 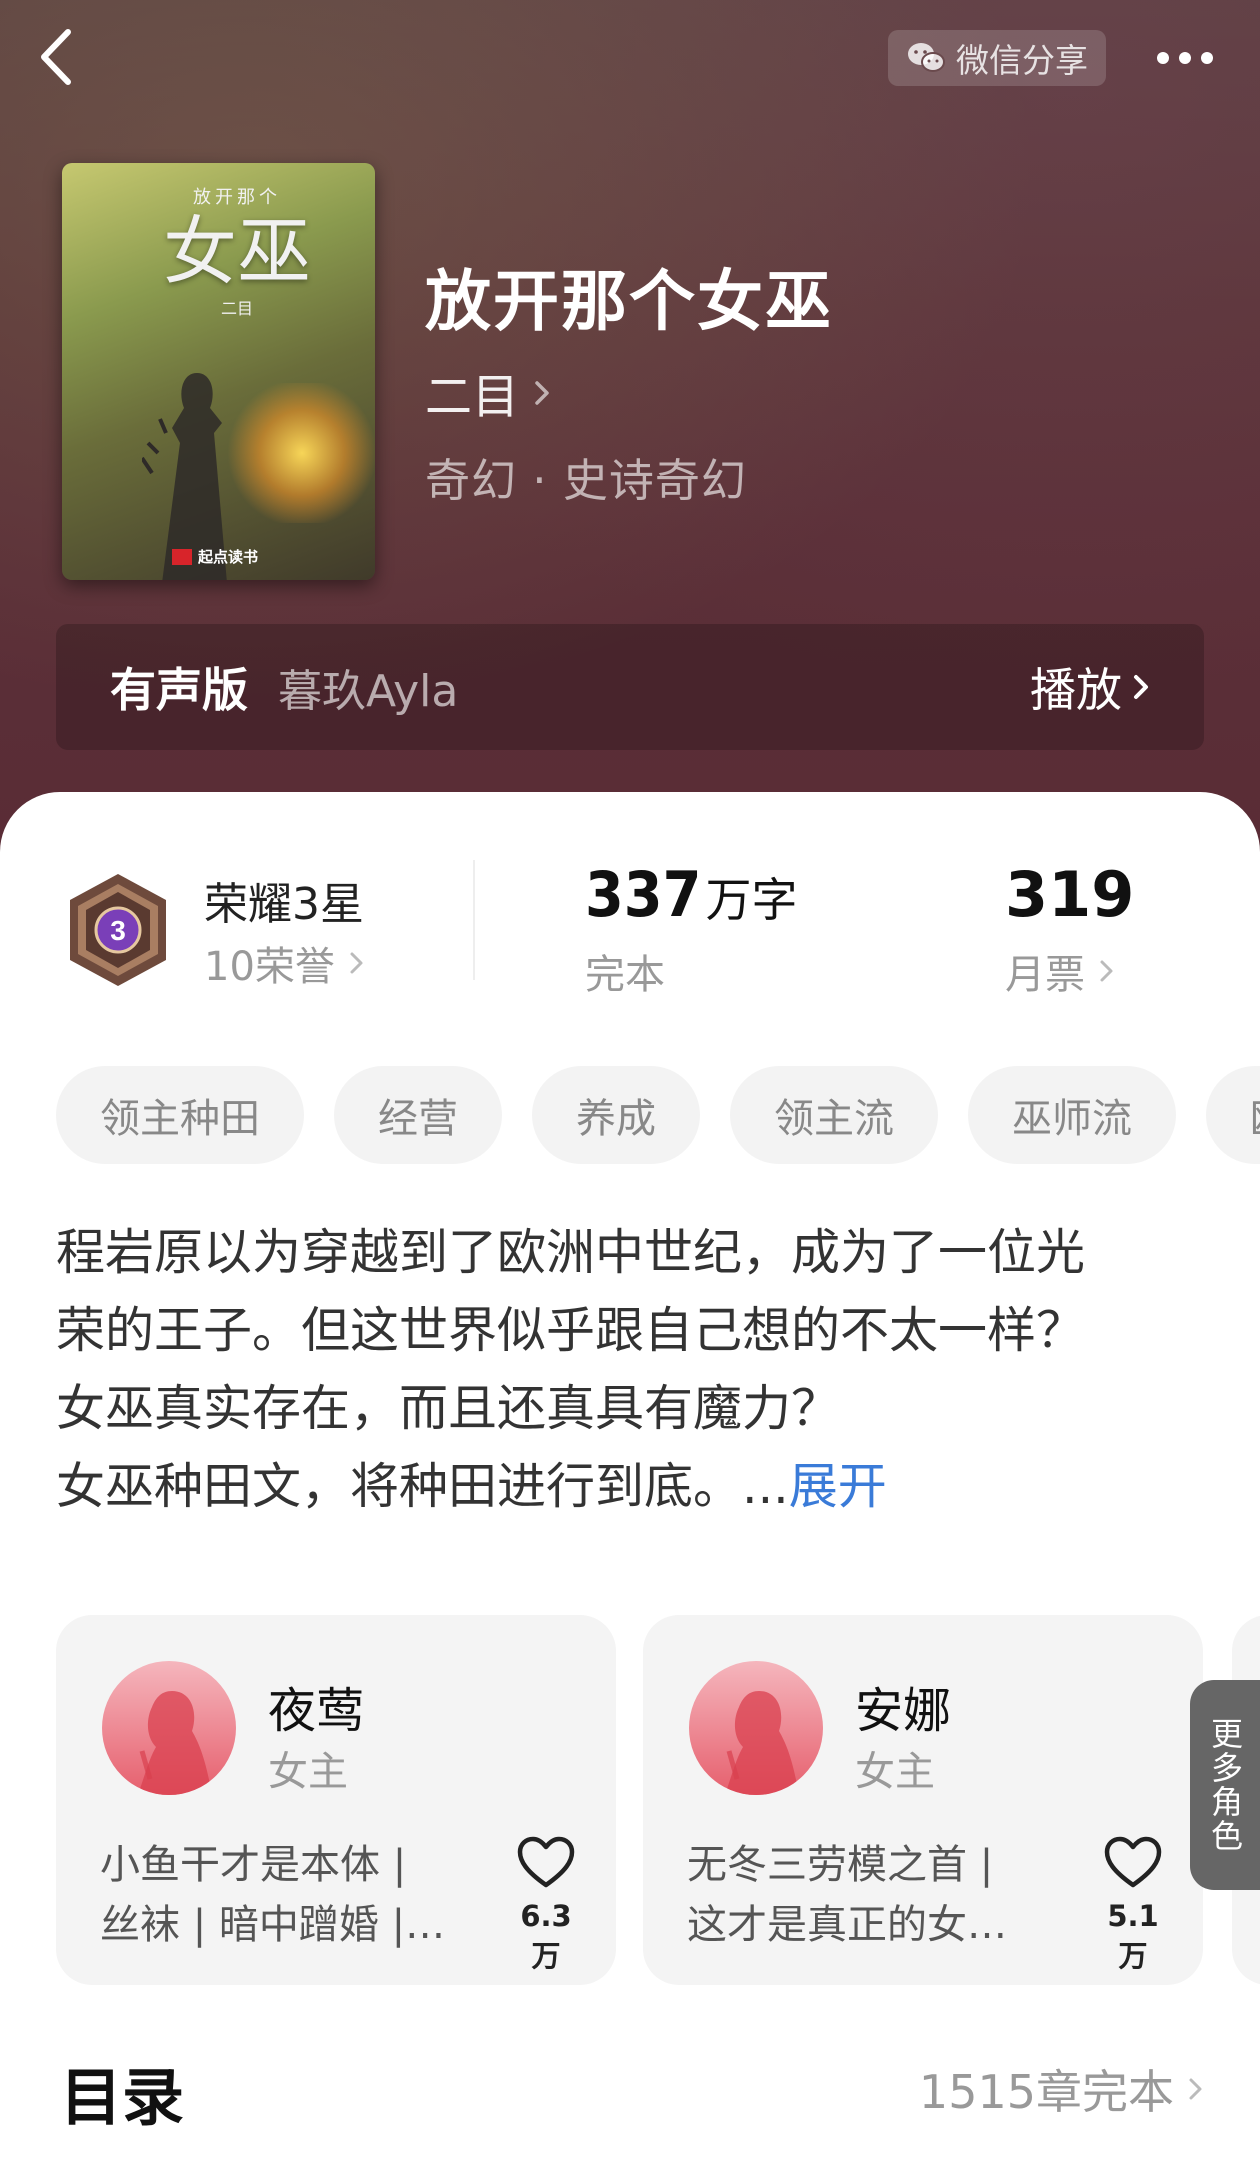 I want to click on toc-chapter-count: 1515章完本, so click(x=1046, y=2092).